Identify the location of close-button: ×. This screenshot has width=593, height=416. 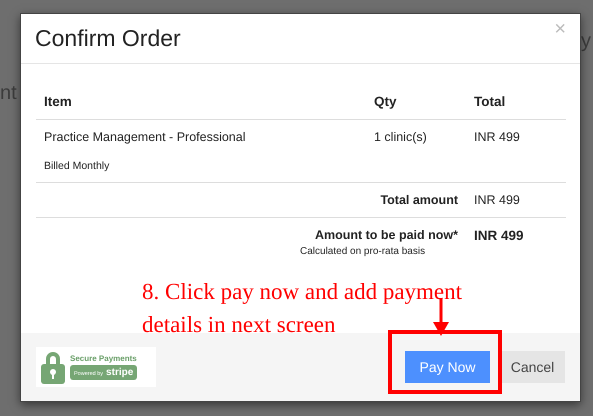
(560, 29).